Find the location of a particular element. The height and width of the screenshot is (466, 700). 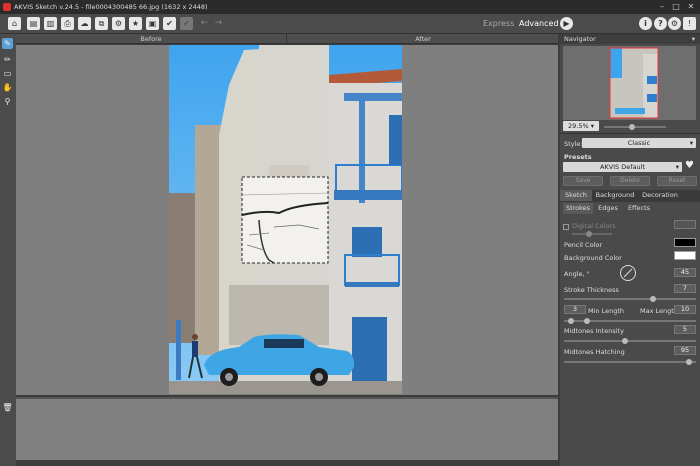

save-preset-button: Save is located at coordinates (583, 181).